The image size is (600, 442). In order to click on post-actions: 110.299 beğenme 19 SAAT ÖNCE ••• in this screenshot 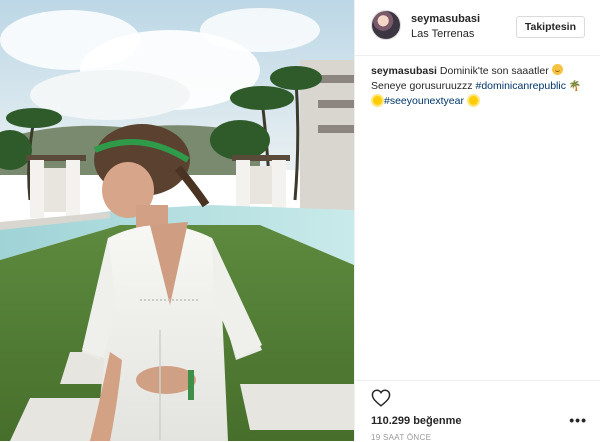, I will do `click(477, 411)`.